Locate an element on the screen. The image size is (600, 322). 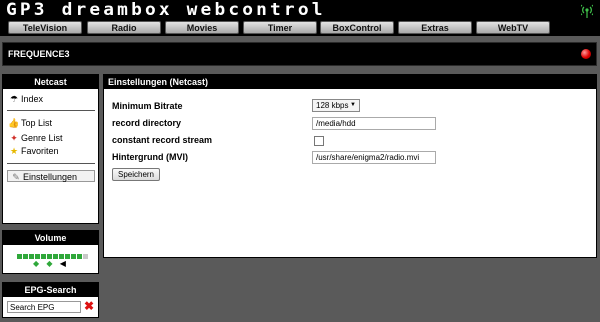
epg-search-input: Search EPG is located at coordinates (44, 307).